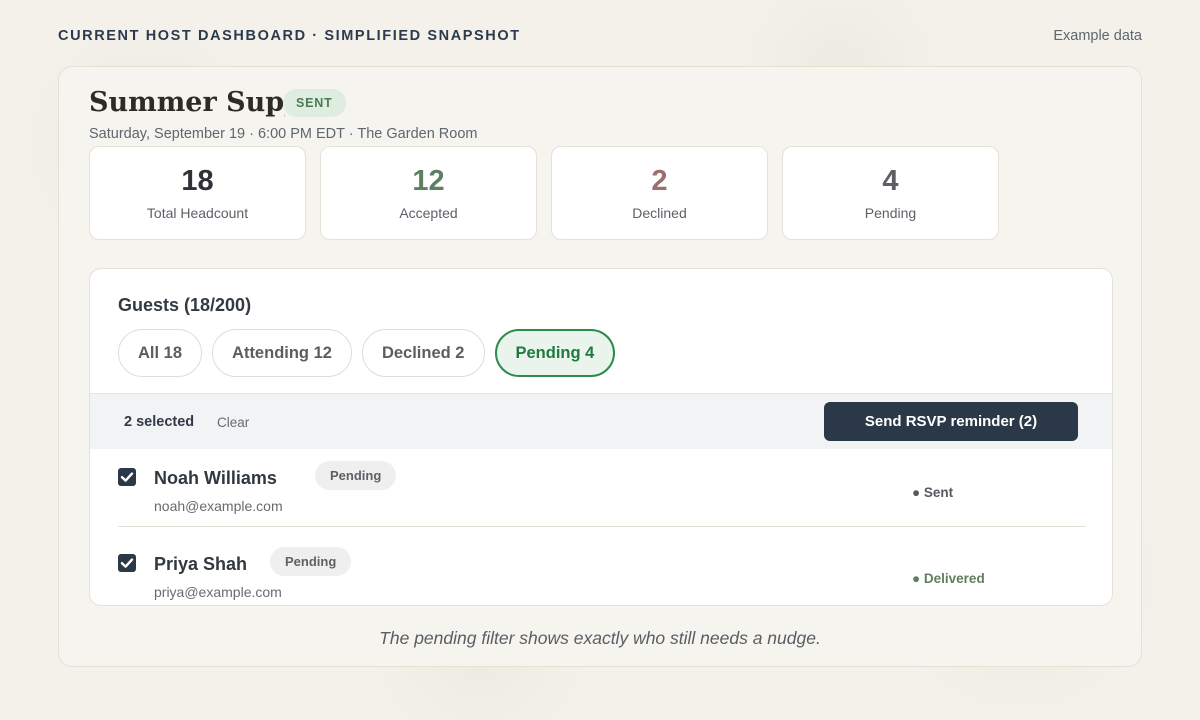  Describe the element at coordinates (423, 353) in the screenshot. I see `filter-declined: Declined 2` at that location.